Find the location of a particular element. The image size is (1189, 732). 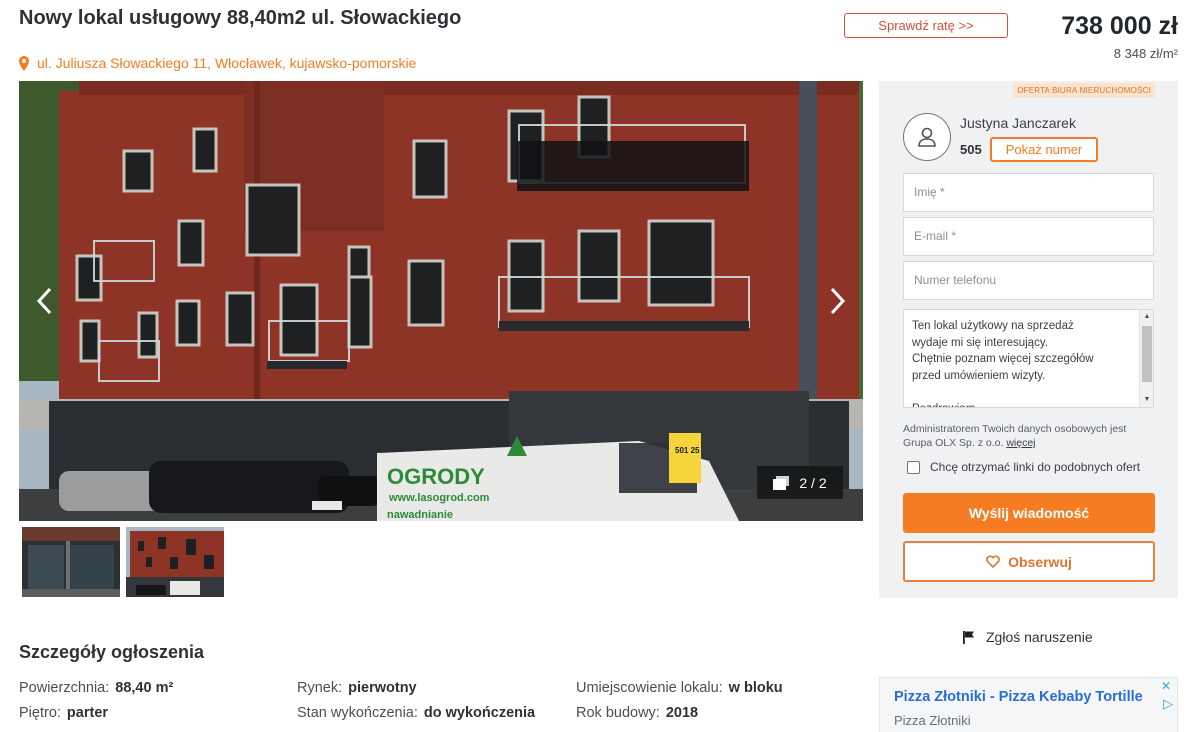

show-number-button: Pokaż numer is located at coordinates (1044, 149).